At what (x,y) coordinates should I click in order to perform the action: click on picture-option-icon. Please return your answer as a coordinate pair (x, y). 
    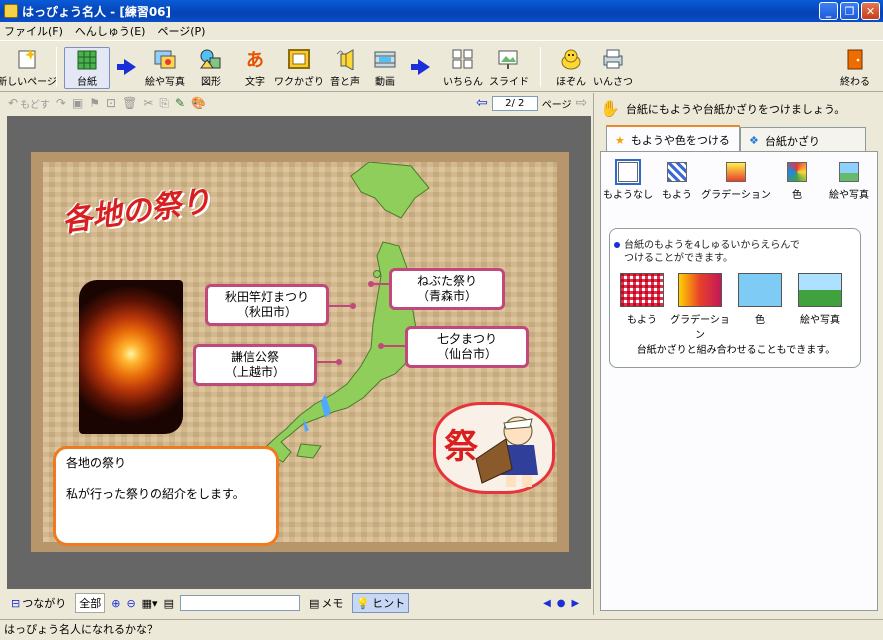
    Looking at the image, I should click on (849, 172).